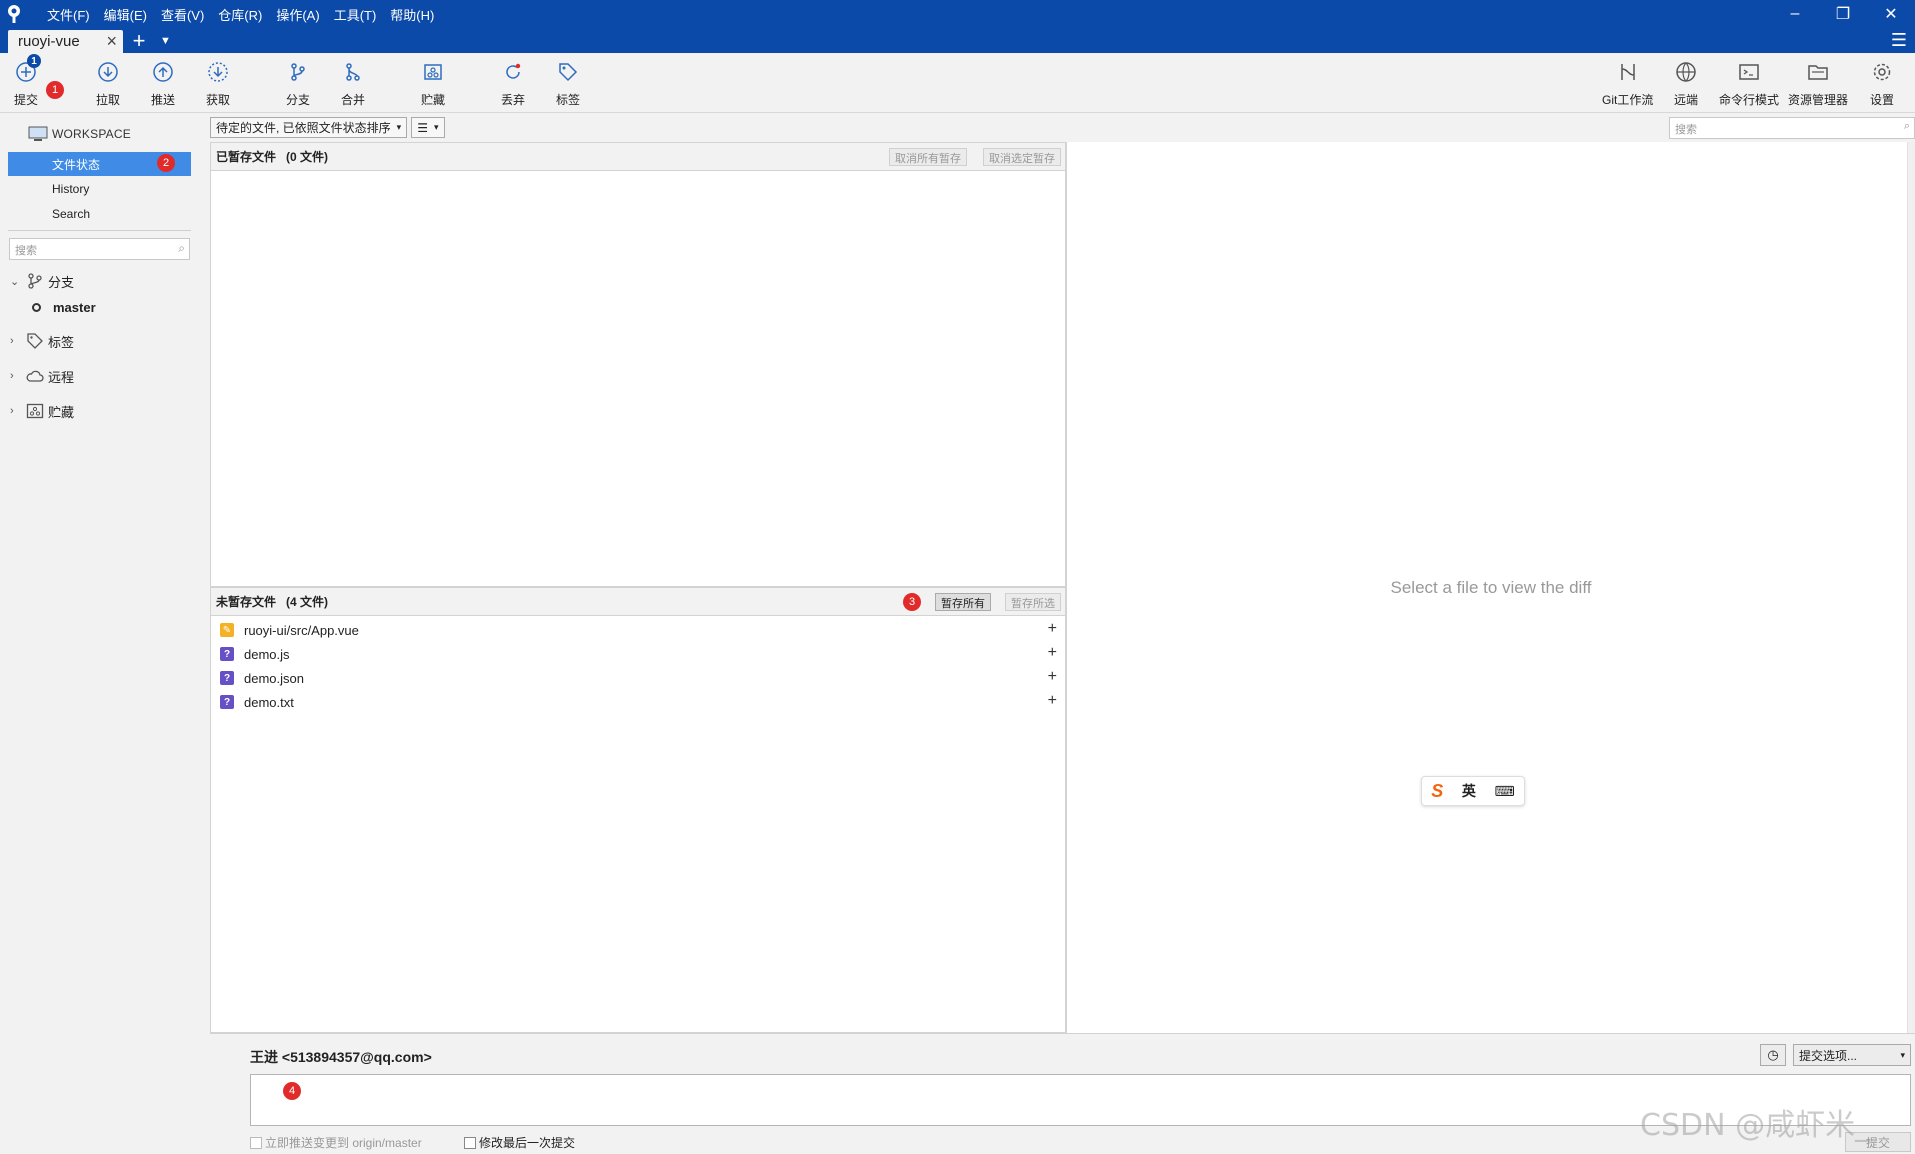  What do you see at coordinates (957, 40) in the screenshot?
I see `tab-bar: ruoyi-vue × + ▼ ☰` at bounding box center [957, 40].